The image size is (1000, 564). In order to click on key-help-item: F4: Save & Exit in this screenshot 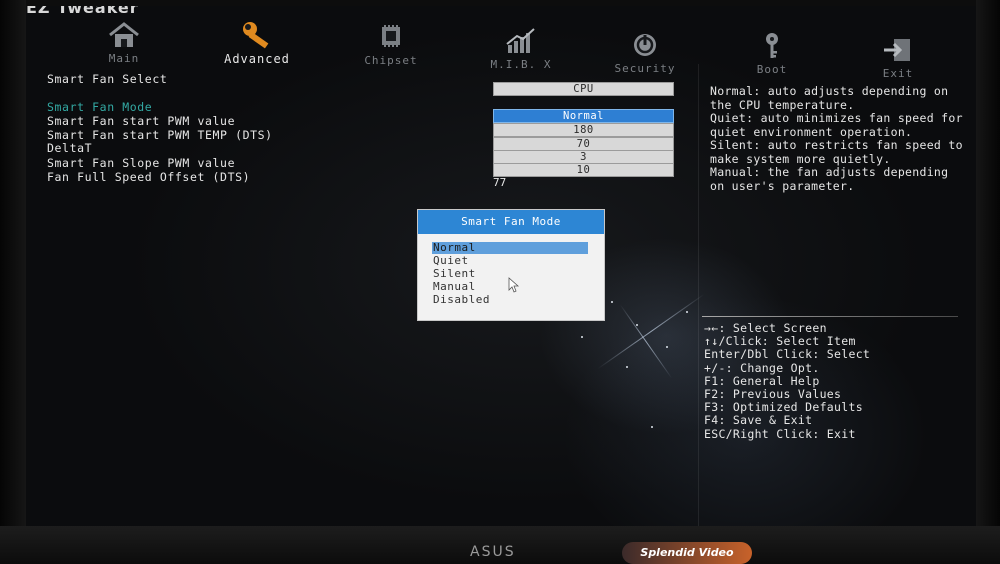, I will do `click(758, 420)`.